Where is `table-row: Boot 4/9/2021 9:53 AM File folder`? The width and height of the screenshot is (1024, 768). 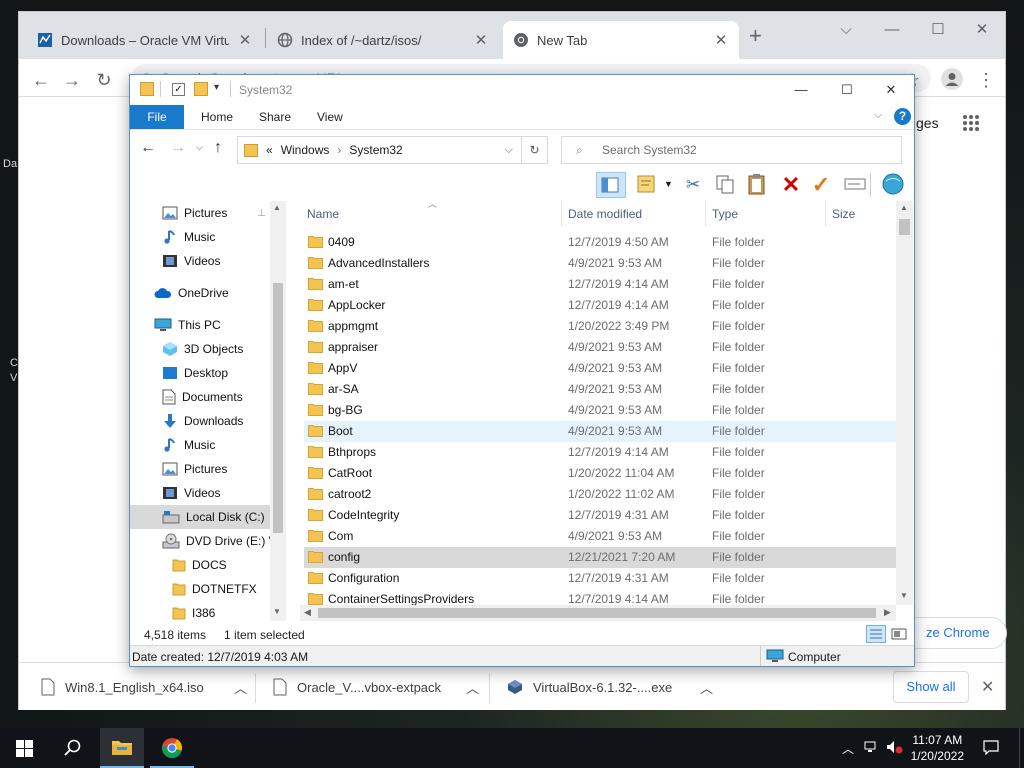
table-row: Boot 4/9/2021 9:53 AM File folder is located at coordinates (600, 431).